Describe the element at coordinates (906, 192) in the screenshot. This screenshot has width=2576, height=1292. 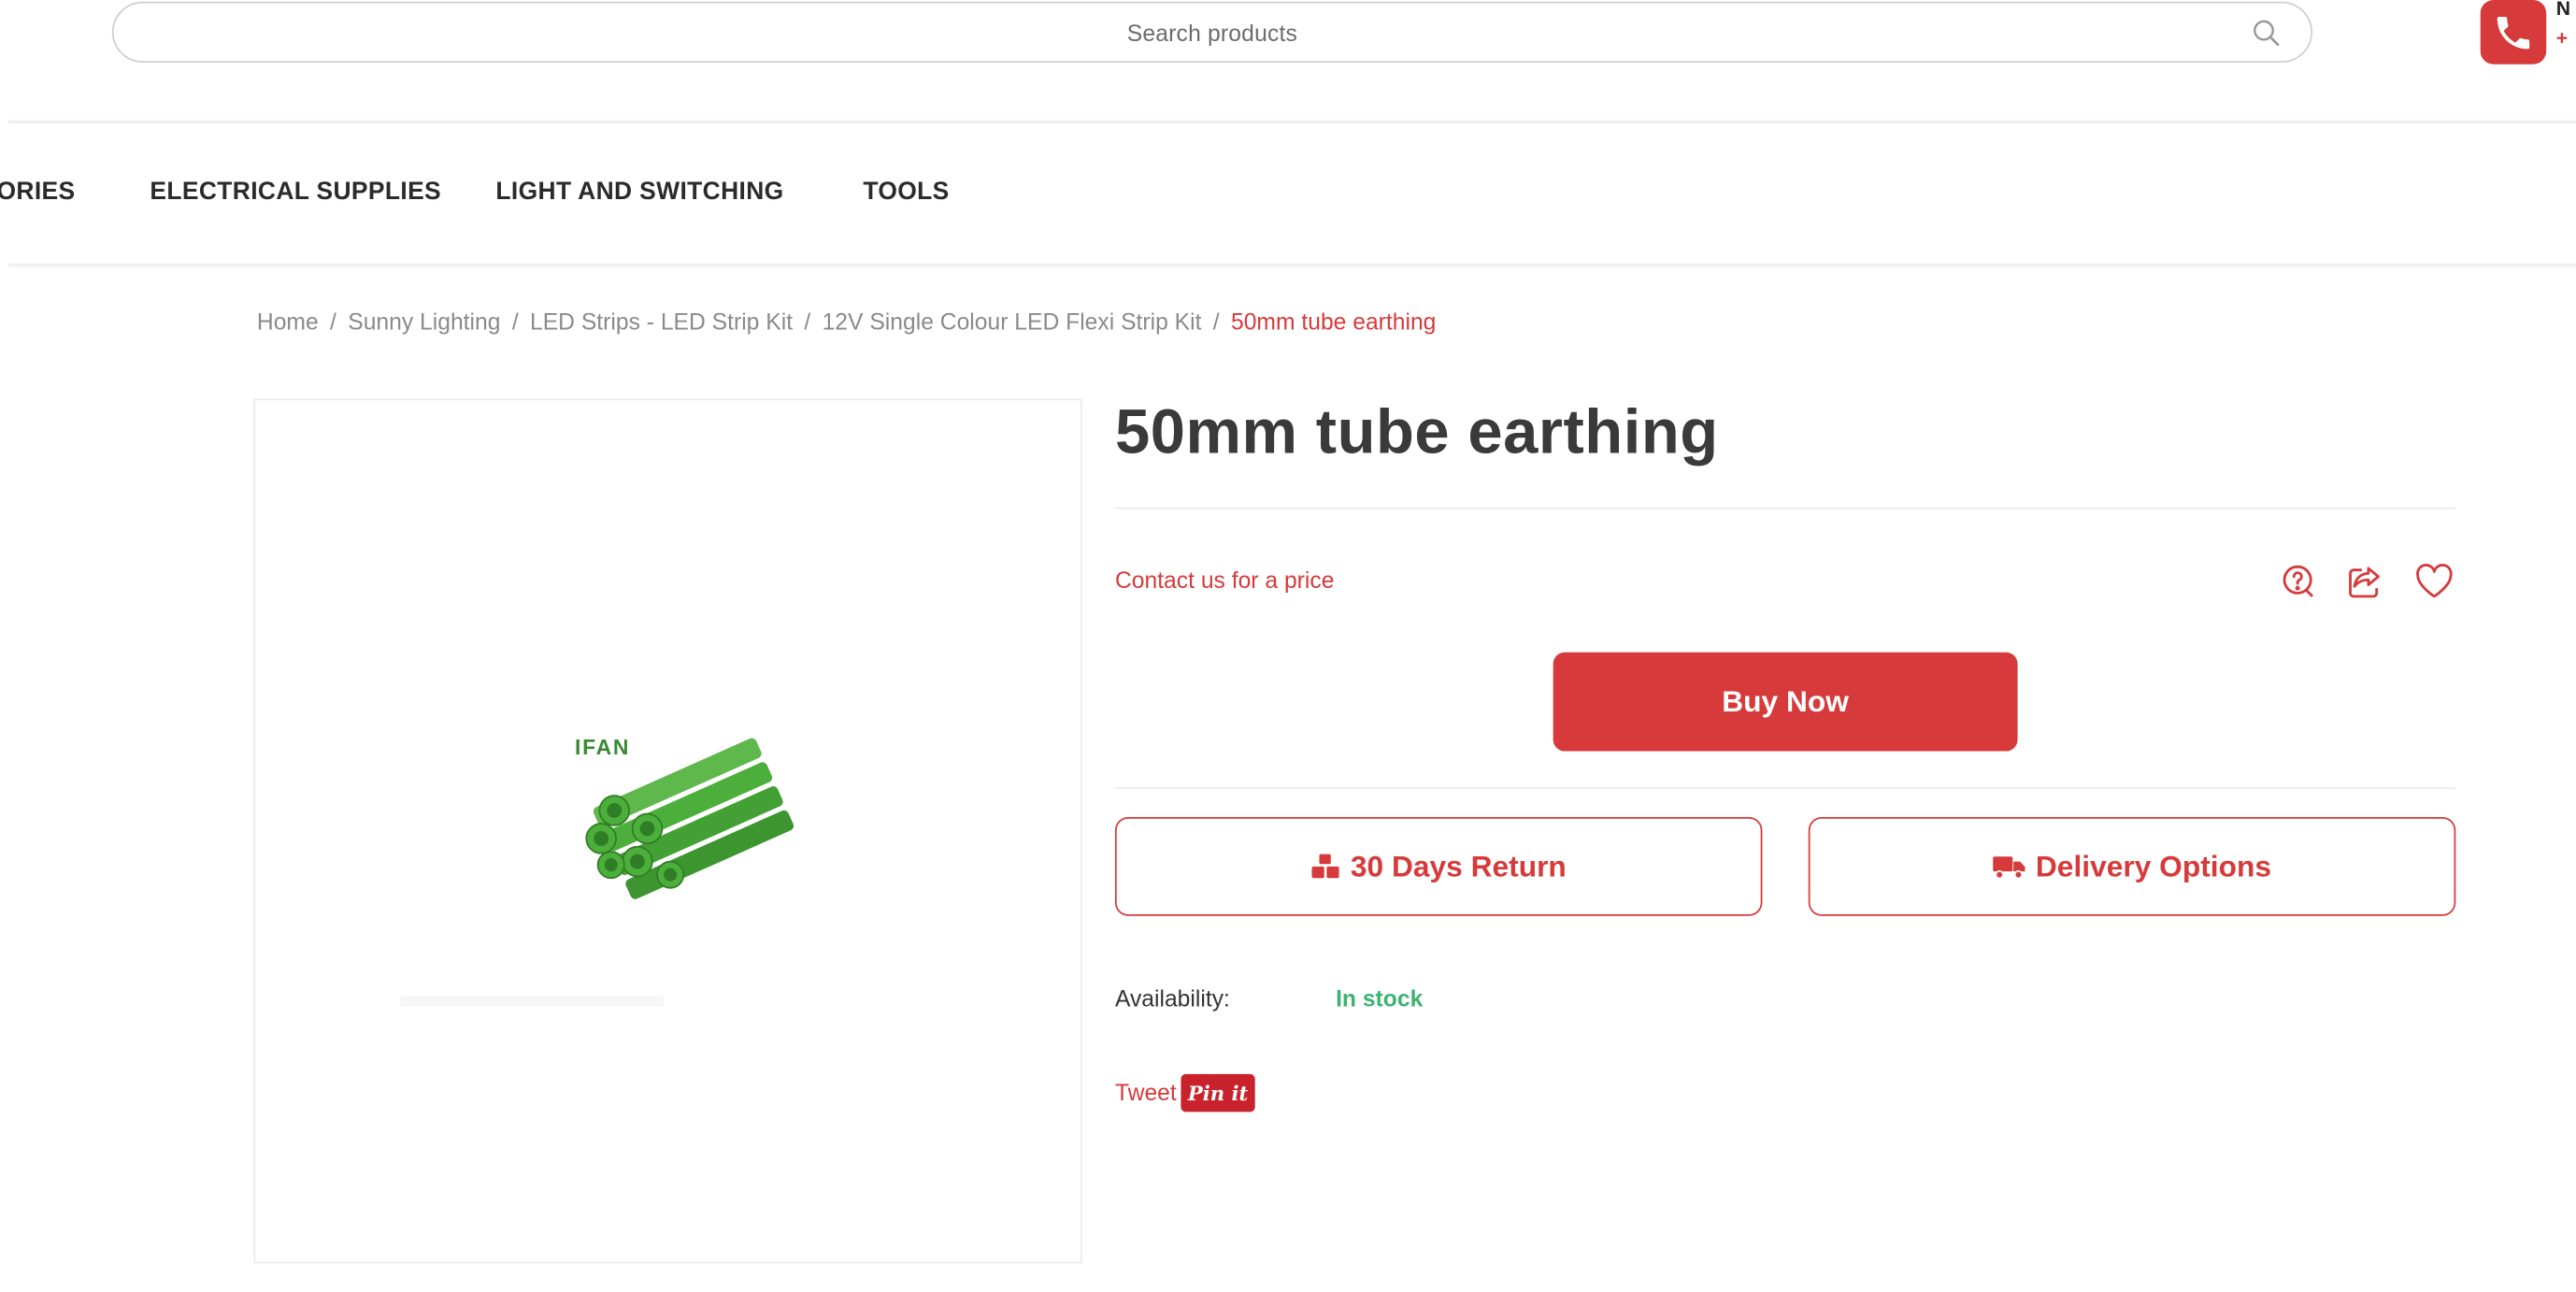
I see `nav-item-tools: TOOLS` at that location.